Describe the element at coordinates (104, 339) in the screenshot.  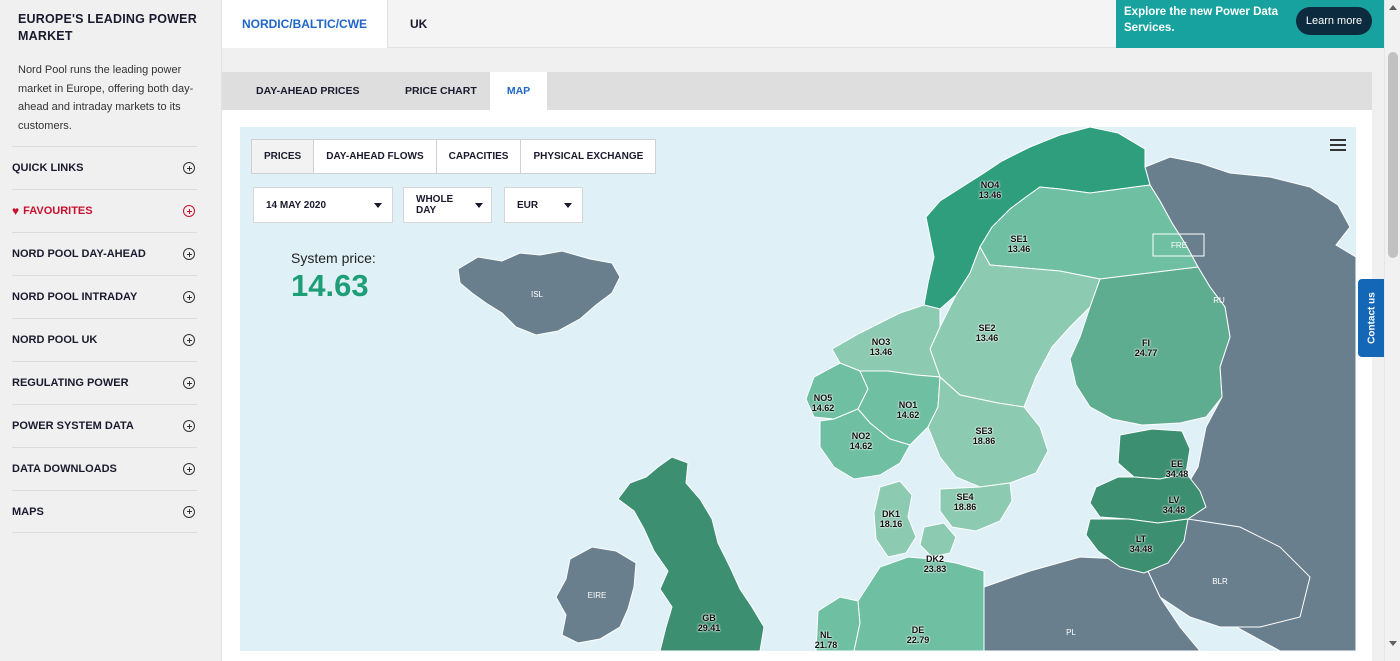
I see `sidebar-item-uk: NORD POOL UK` at that location.